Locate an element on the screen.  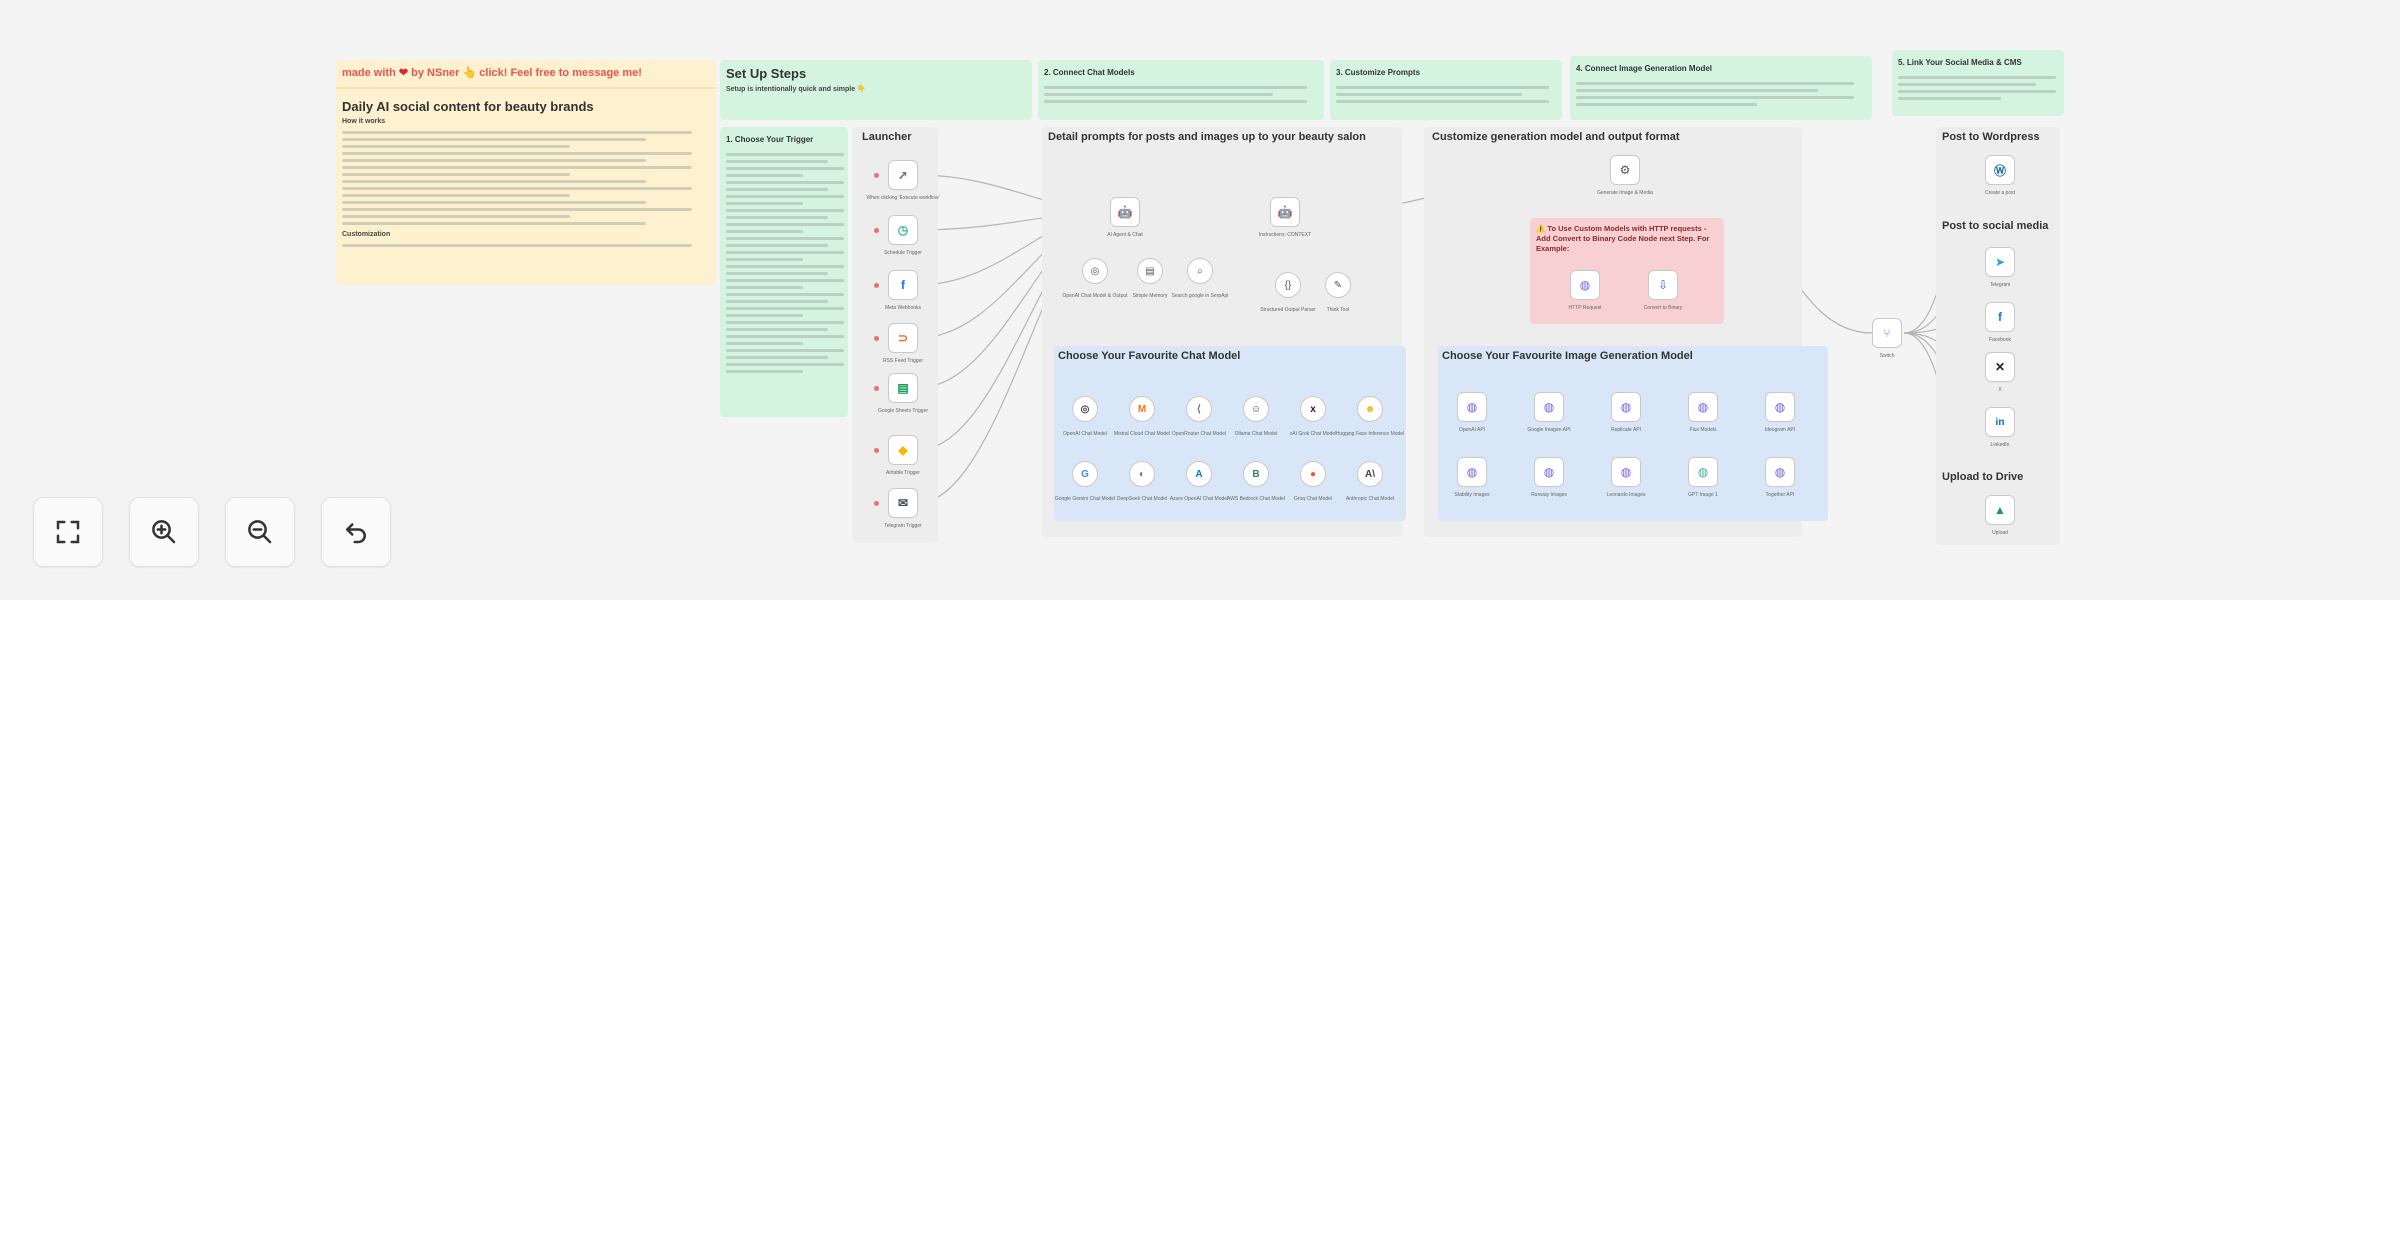
chat-model-icon: G is located at coordinates (1085, 474).